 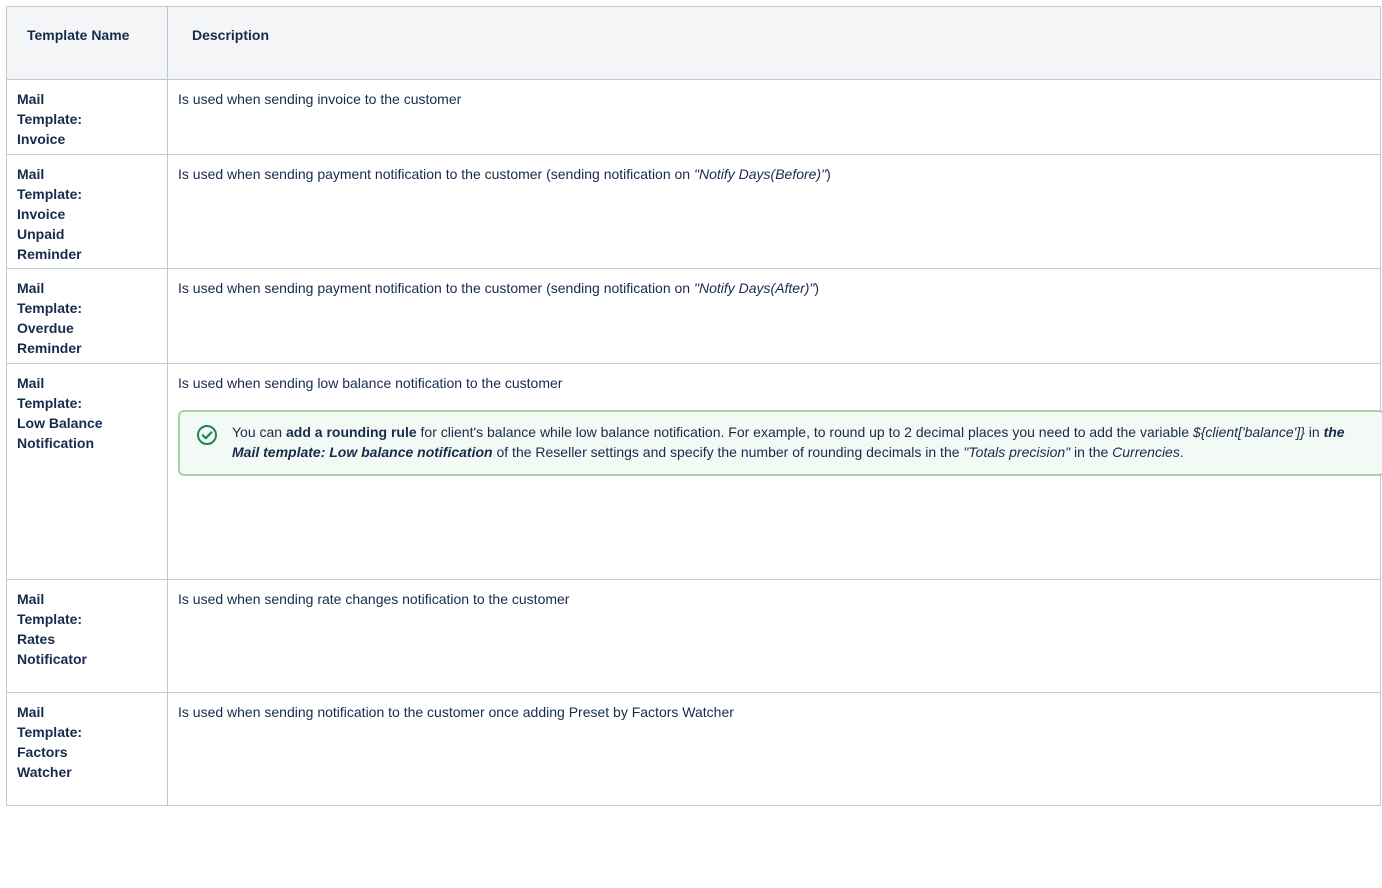 What do you see at coordinates (87, 471) in the screenshot?
I see `template-name-cell: Mail Template: Low Balance Notification` at bounding box center [87, 471].